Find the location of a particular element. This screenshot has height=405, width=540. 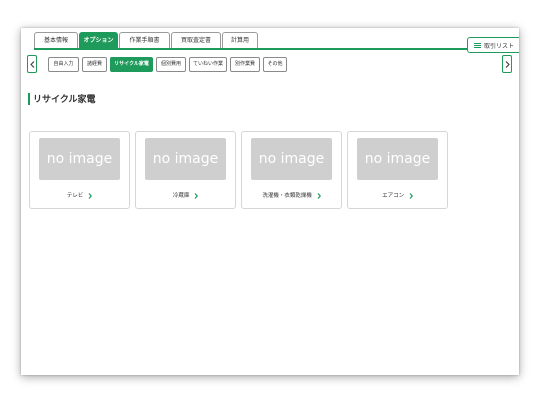

card-label-text: エアコン is located at coordinates (393, 196).